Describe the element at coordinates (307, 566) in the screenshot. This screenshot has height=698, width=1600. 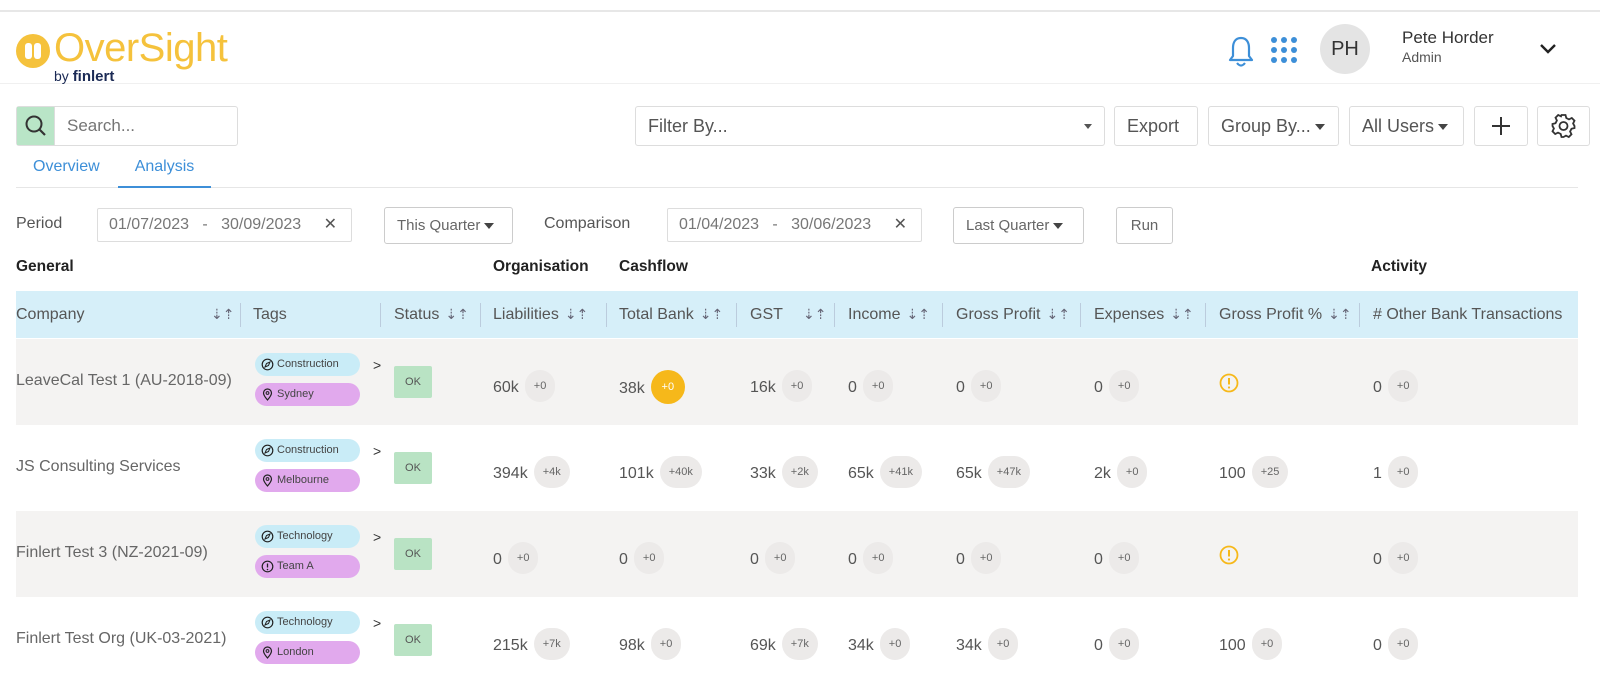
I see `group-tag: Team A` at that location.